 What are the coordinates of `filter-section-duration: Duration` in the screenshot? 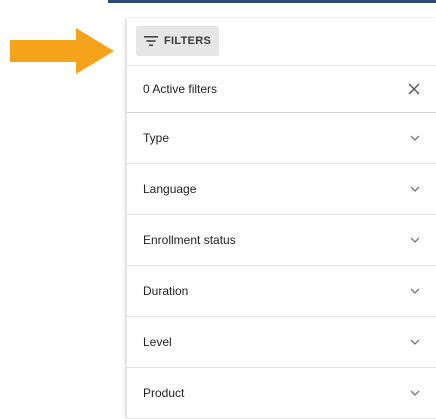 It's located at (281, 291).